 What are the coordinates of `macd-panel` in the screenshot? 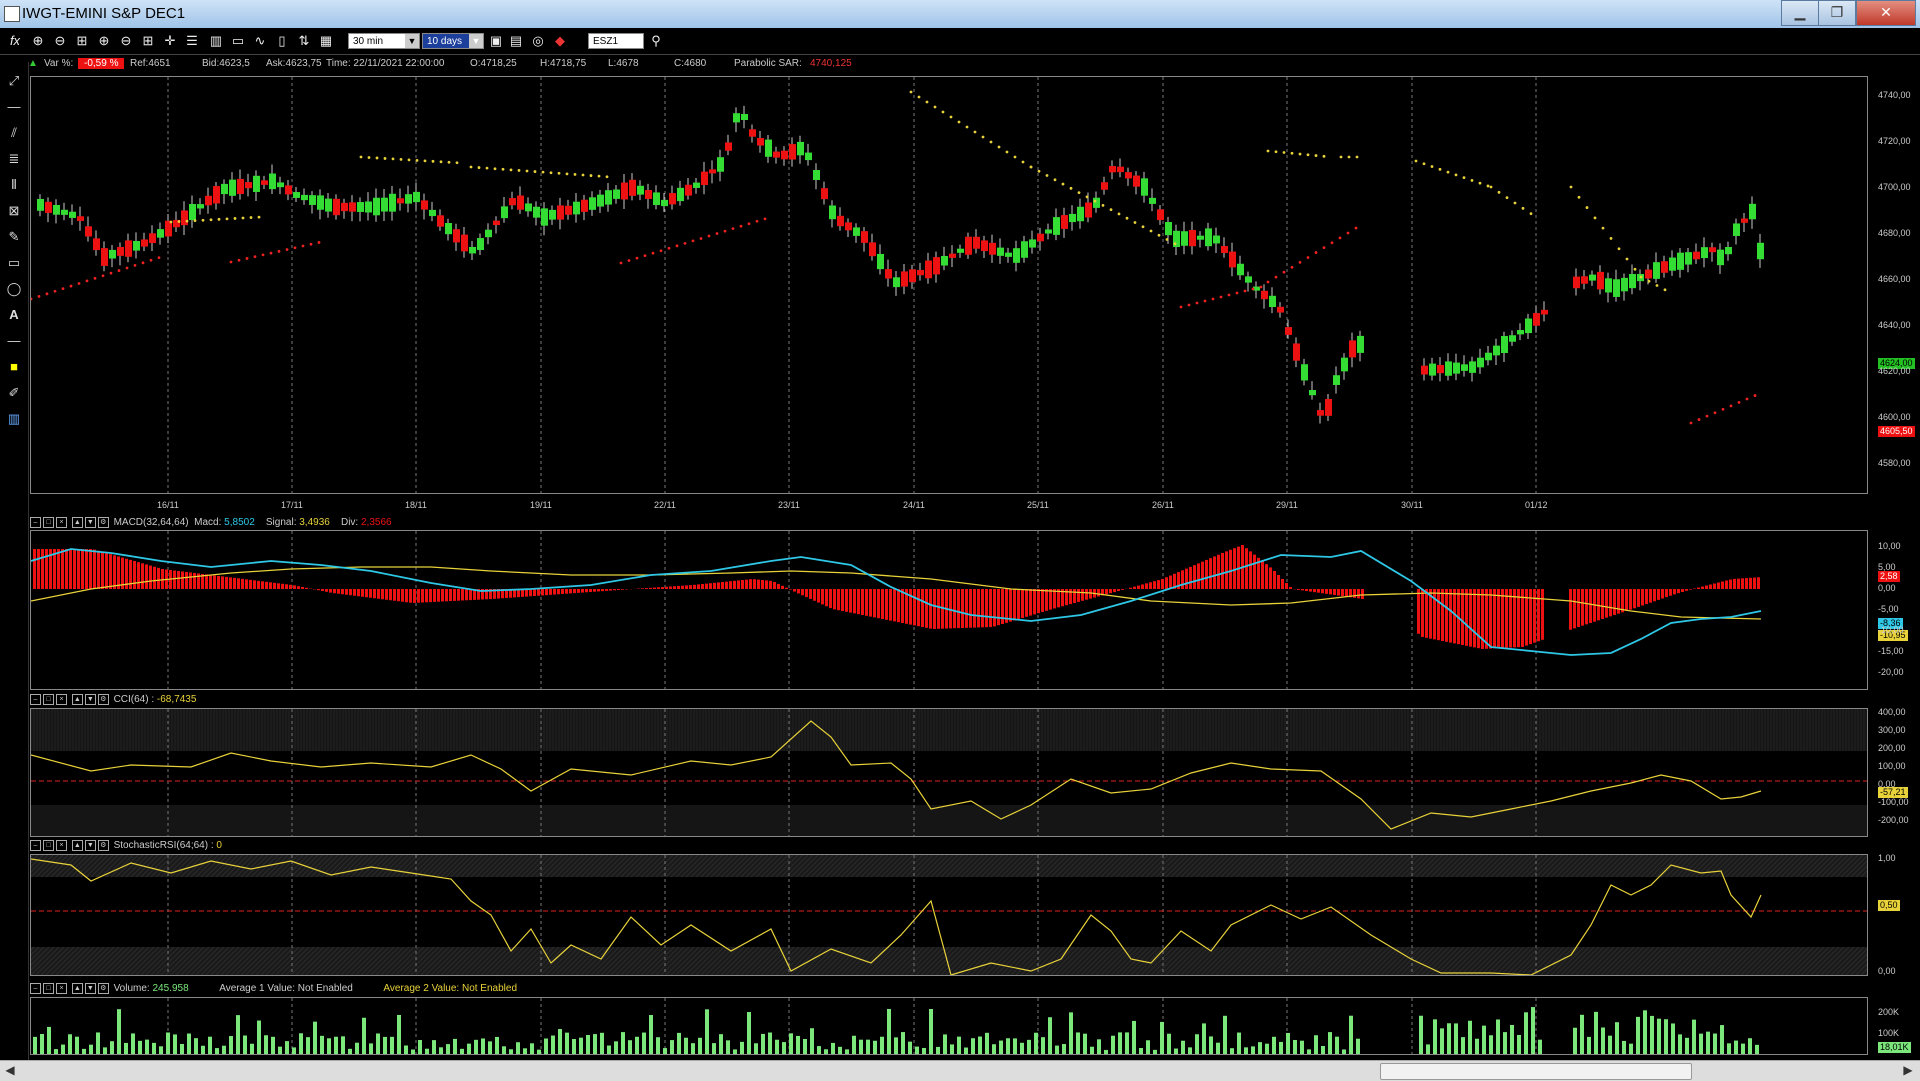 It's located at (949, 610).